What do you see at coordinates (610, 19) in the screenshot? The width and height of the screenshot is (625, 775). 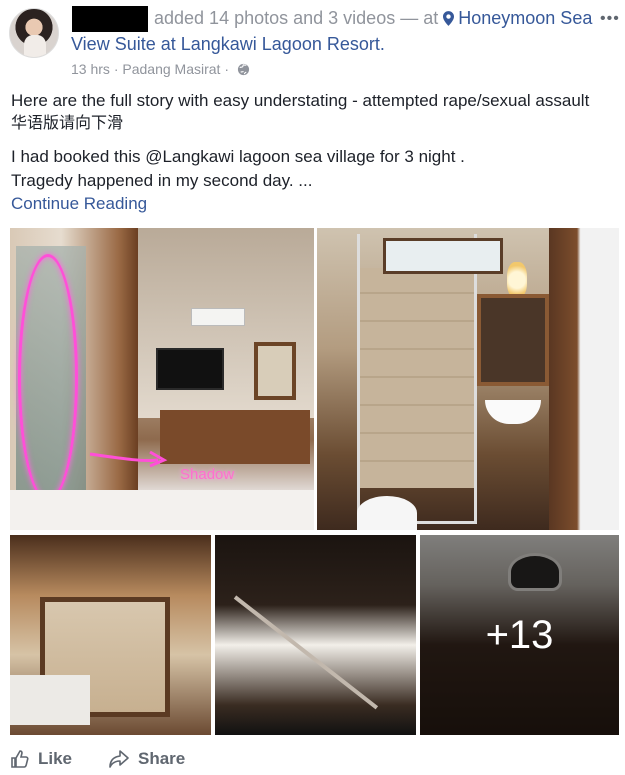 I see `more-options-icon: •••` at bounding box center [610, 19].